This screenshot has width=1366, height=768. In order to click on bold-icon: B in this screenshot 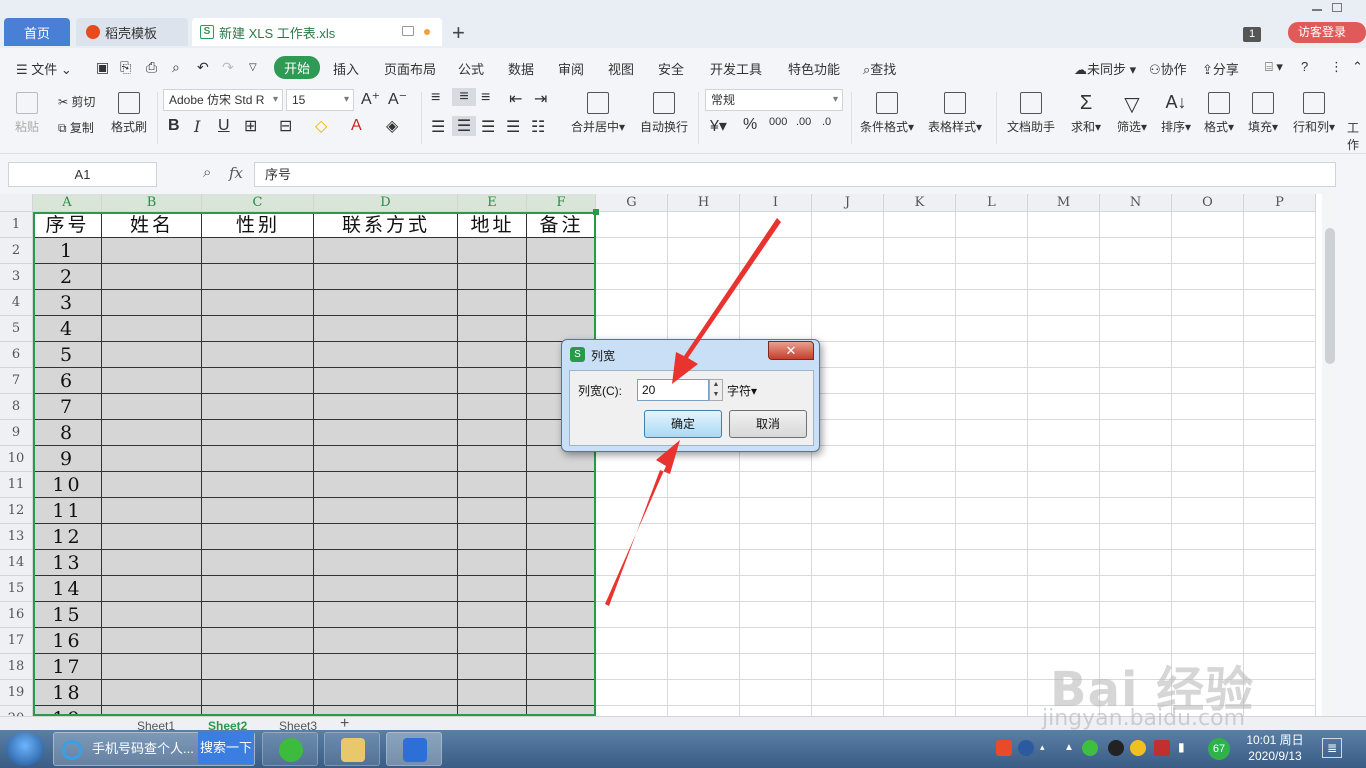, I will do `click(174, 126)`.